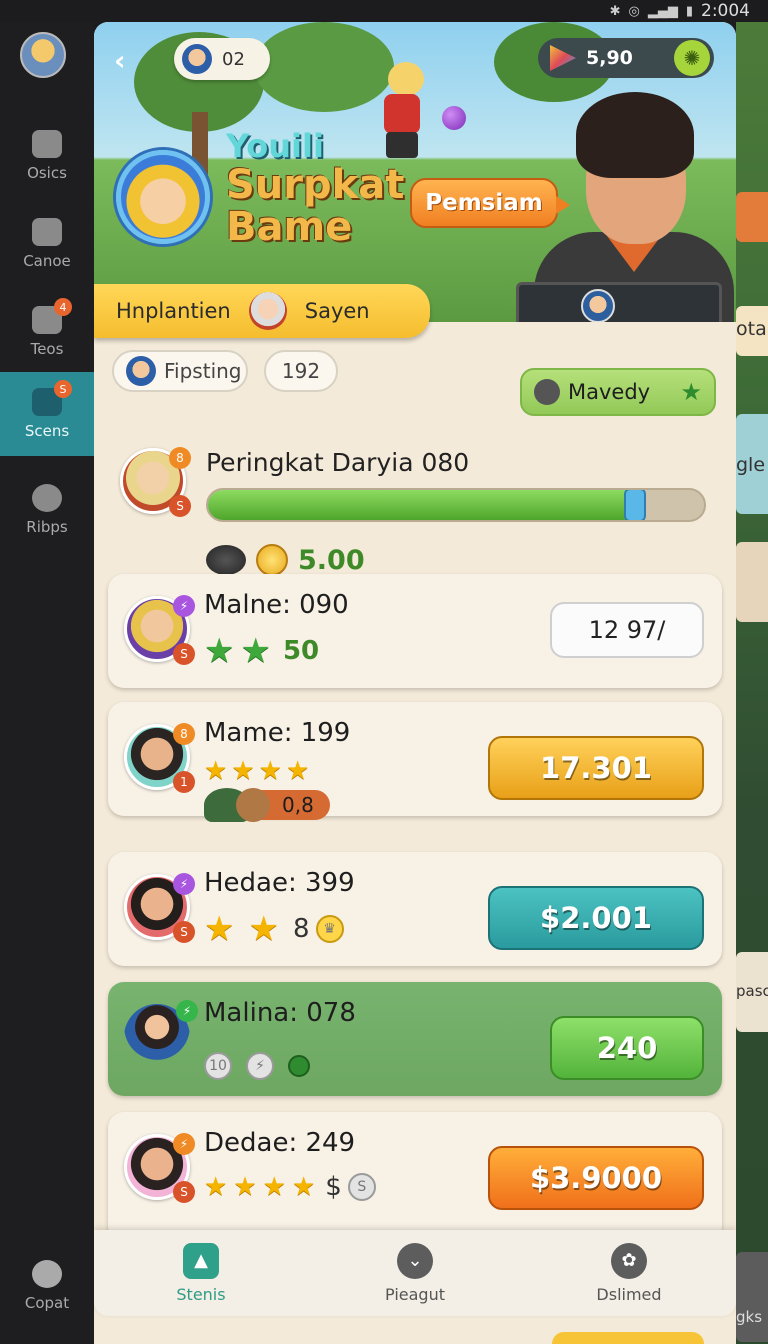  Describe the element at coordinates (629, 1273) in the screenshot. I see `nav-item-dslimed: ✿ Dslimed` at that location.